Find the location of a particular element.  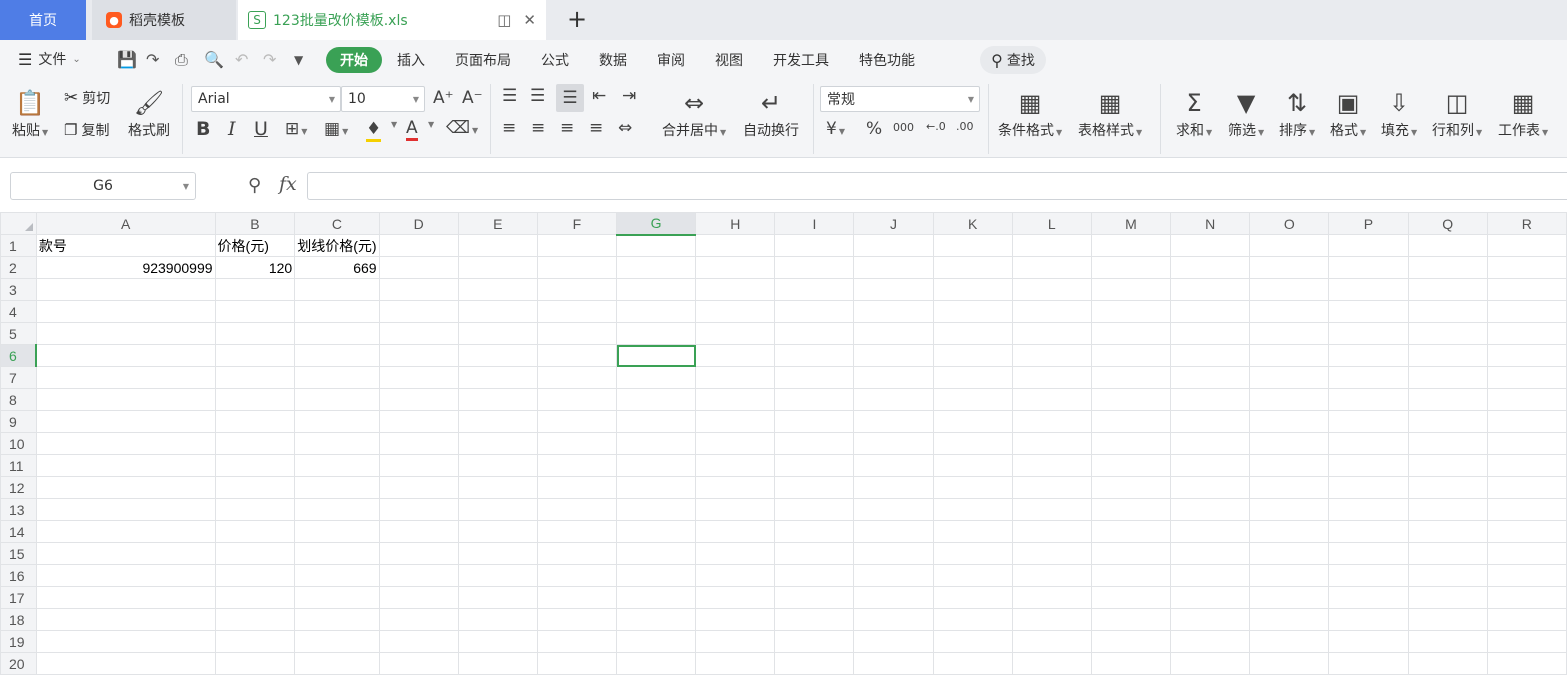

cell-a19 is located at coordinates (125, 641).